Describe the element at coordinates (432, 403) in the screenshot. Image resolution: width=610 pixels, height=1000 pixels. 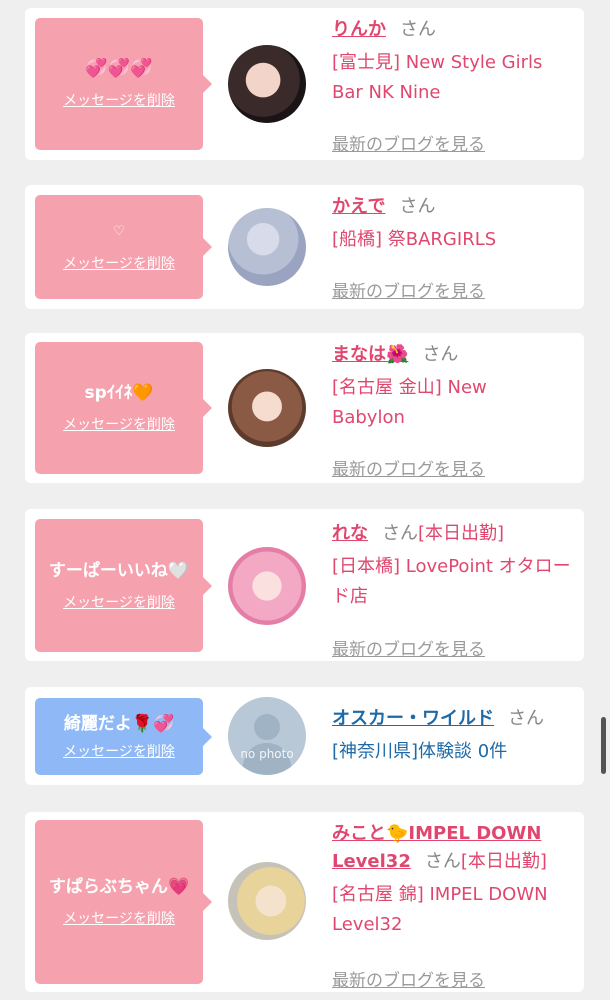
I see `shop-link: [名古屋 金山] New Babylon` at that location.